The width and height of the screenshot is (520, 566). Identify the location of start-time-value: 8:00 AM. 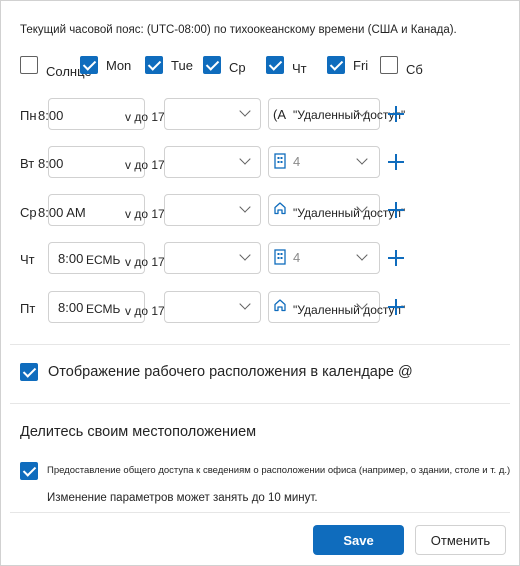
(62, 212).